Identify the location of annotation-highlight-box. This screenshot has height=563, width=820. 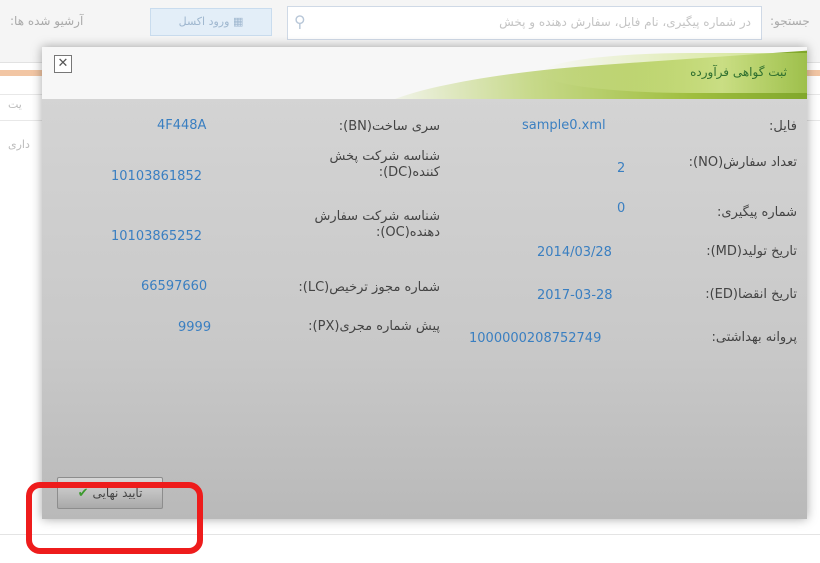
(114, 518).